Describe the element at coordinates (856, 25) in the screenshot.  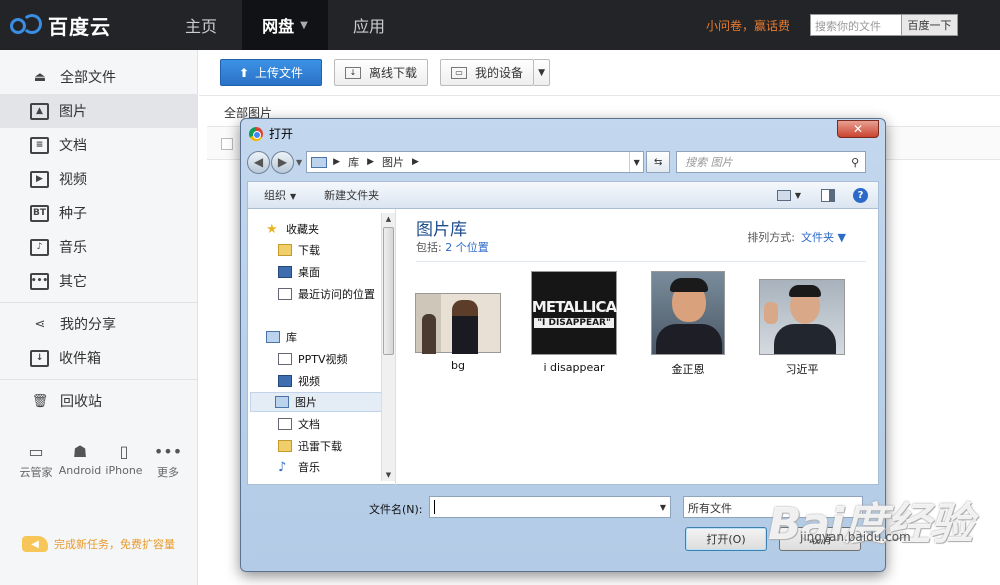
I see `search-input: 搜索你的文件` at that location.